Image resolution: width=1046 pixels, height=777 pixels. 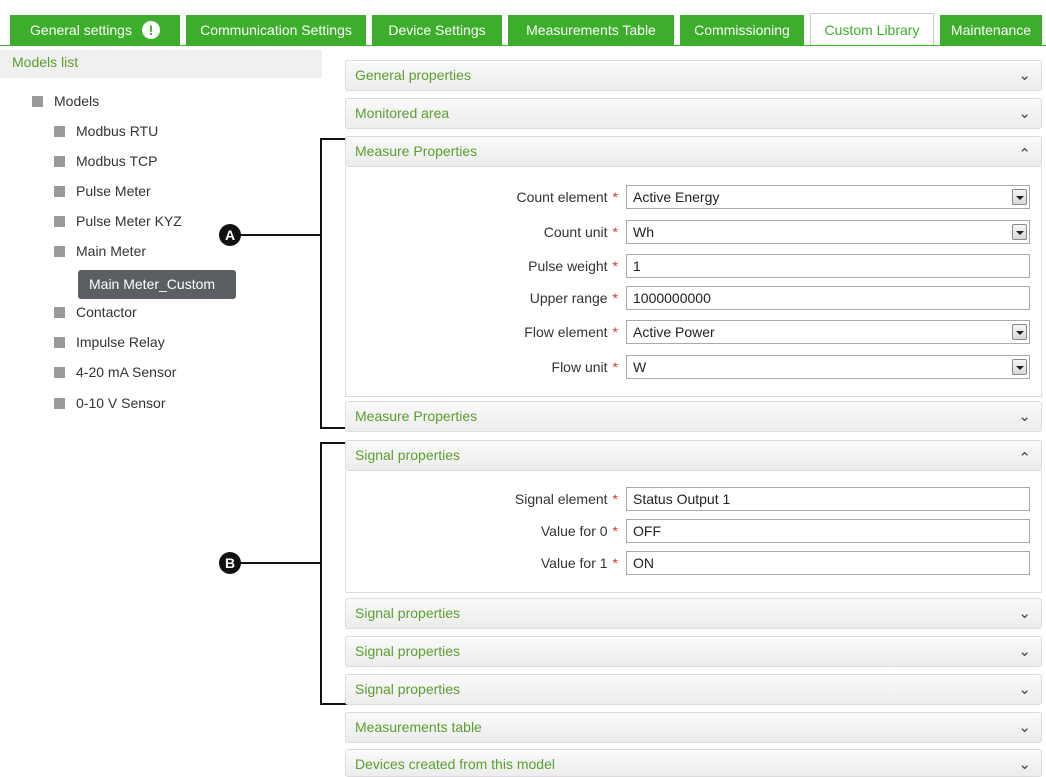 What do you see at coordinates (230, 235) in the screenshot?
I see `callout-a-badge: A` at bounding box center [230, 235].